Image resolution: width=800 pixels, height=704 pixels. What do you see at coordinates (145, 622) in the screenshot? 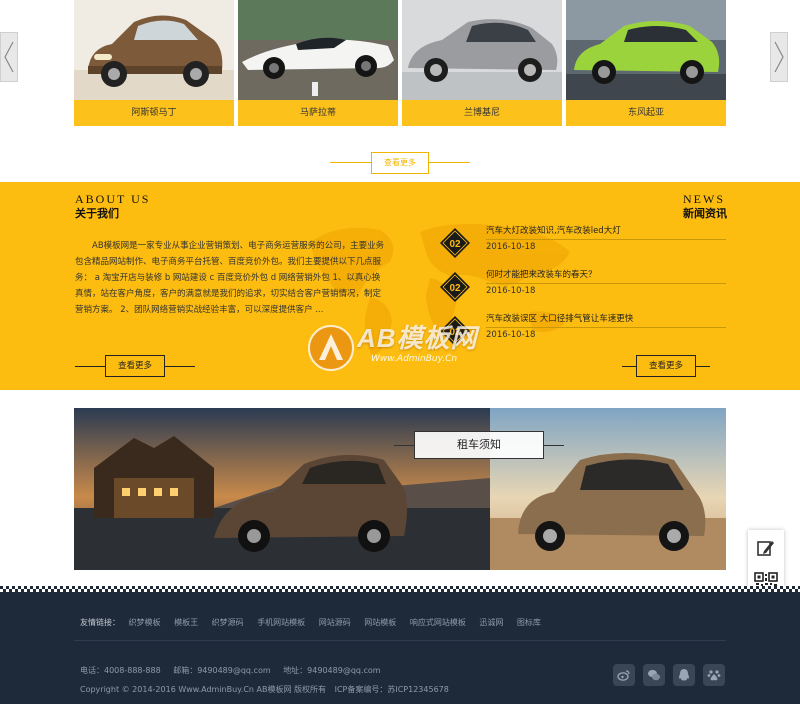
I see `friend-link: 织梦模板` at bounding box center [145, 622].